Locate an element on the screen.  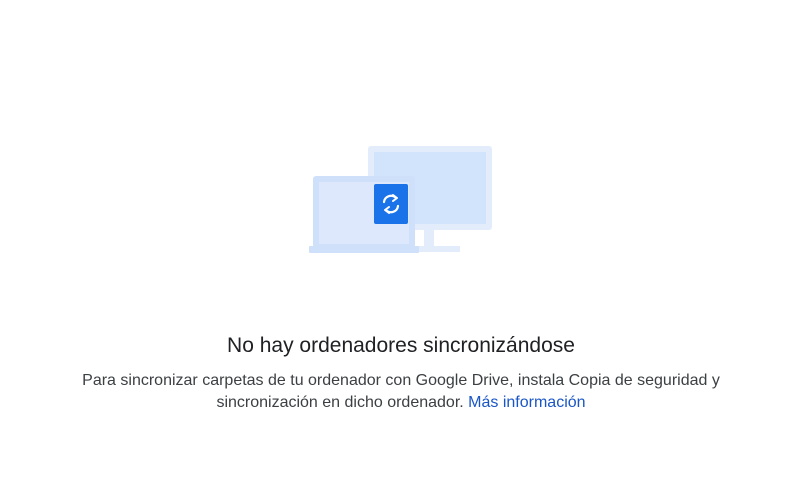
empty-state-title: No hay ordenadores sincronizándose is located at coordinates (401, 345).